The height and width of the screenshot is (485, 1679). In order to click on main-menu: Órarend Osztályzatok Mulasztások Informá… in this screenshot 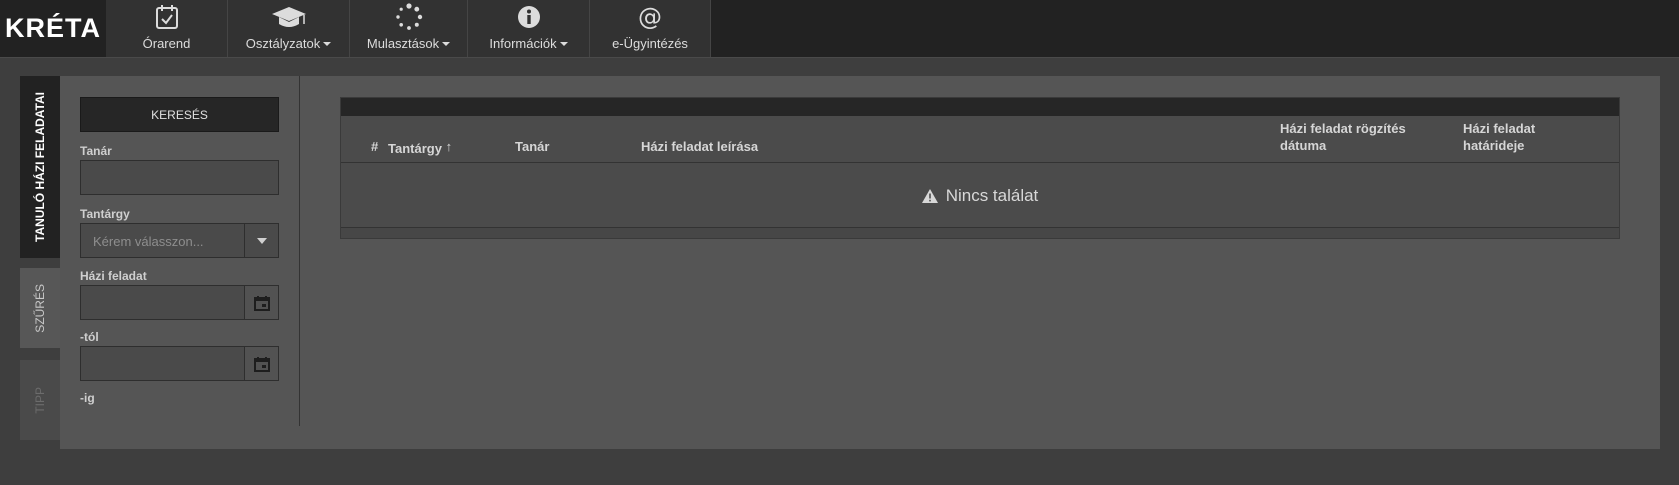, I will do `click(408, 28)`.